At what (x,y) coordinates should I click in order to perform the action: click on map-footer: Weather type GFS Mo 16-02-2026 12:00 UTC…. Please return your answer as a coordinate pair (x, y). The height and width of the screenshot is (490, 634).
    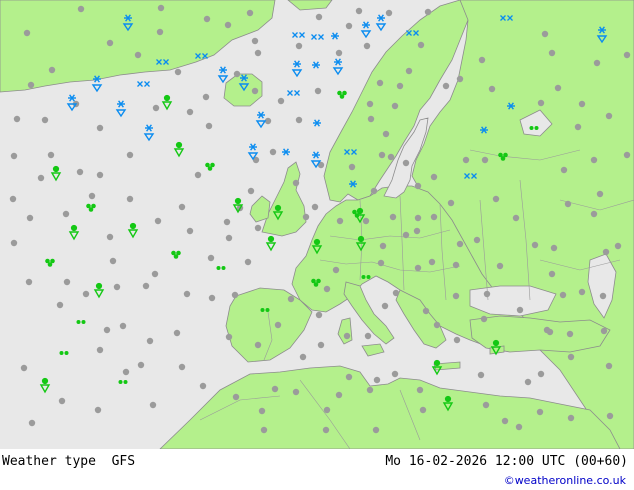
    Looking at the image, I should click on (317, 469).